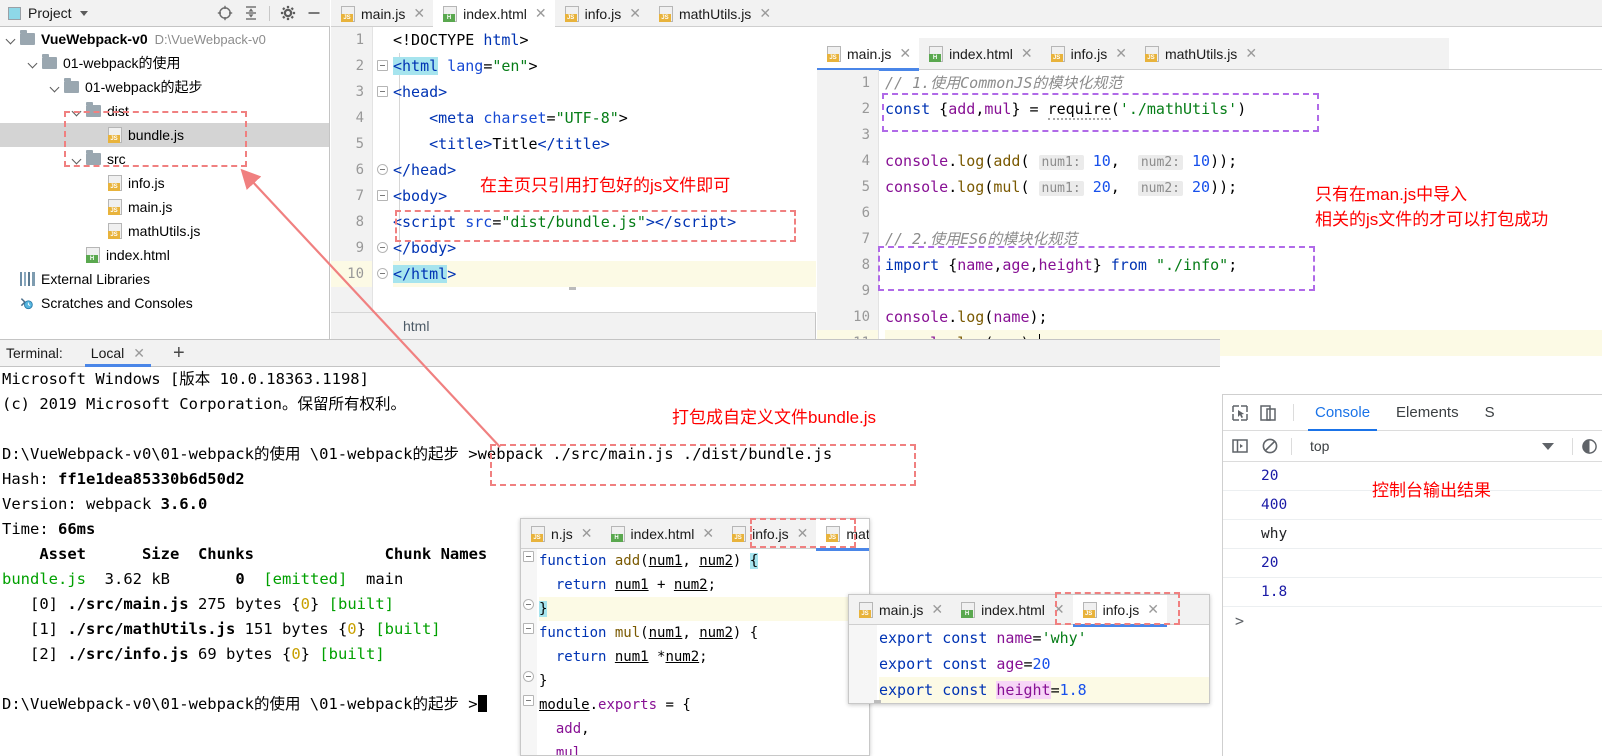 This screenshot has height=756, width=1602. I want to click on tree-item-01-webpack: 01-webpack的起步, so click(164, 87).